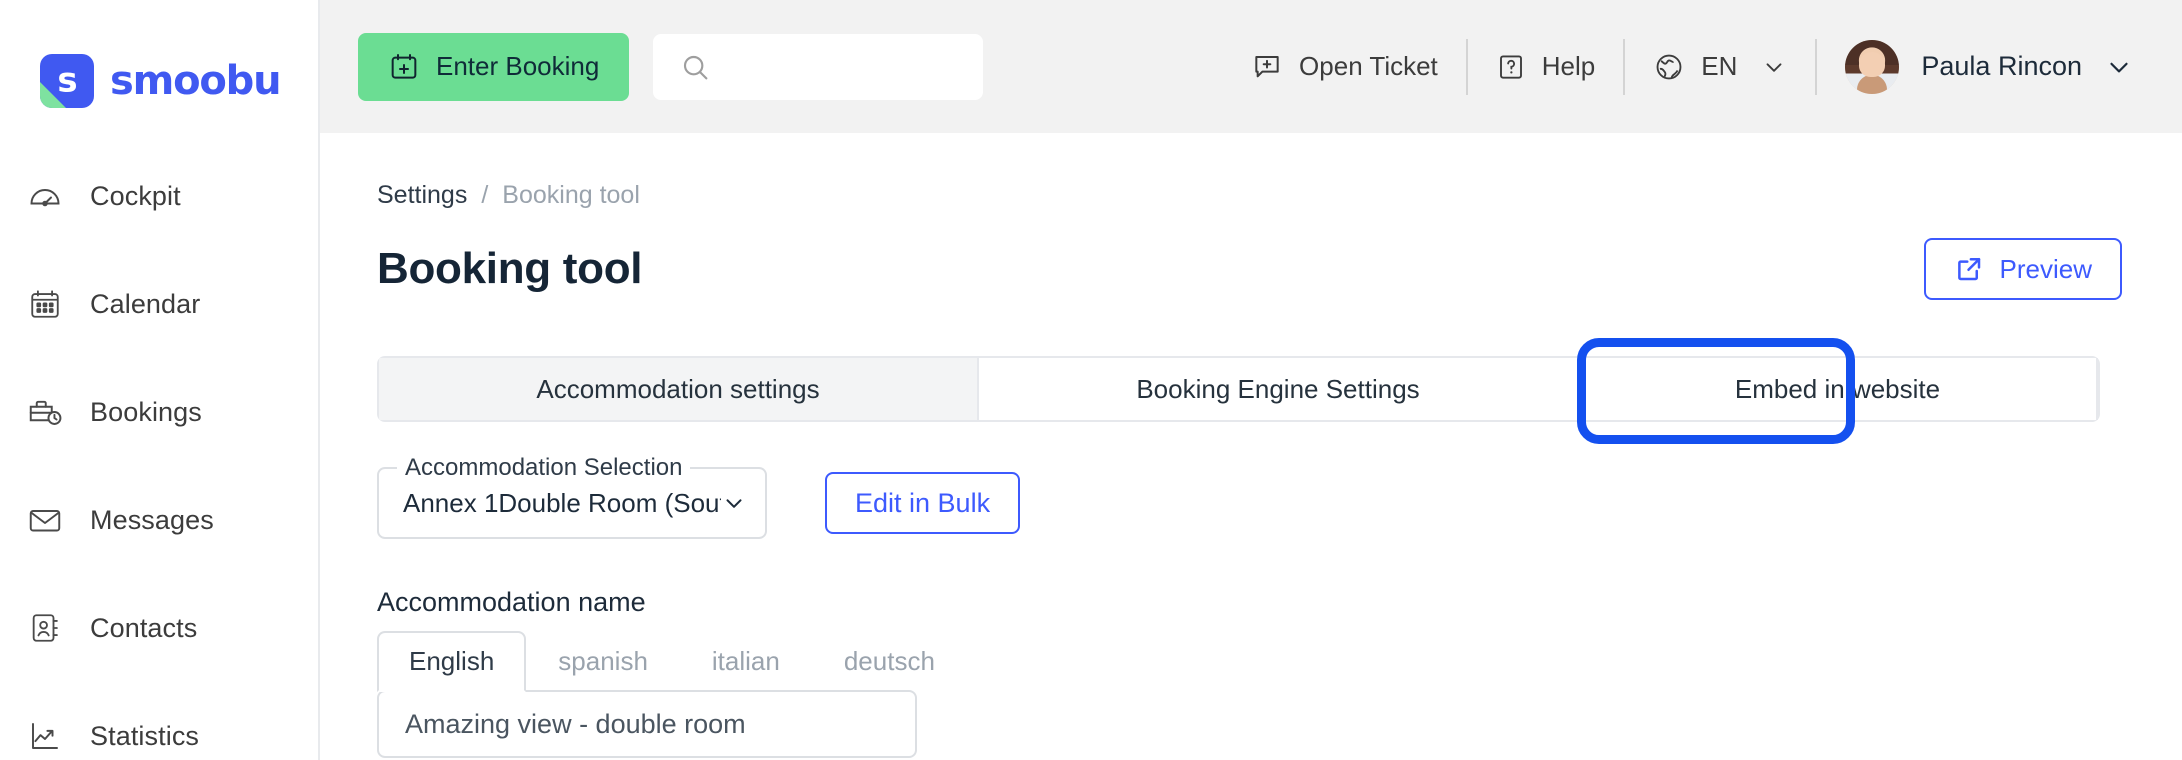  I want to click on statistics-icon, so click(45, 736).